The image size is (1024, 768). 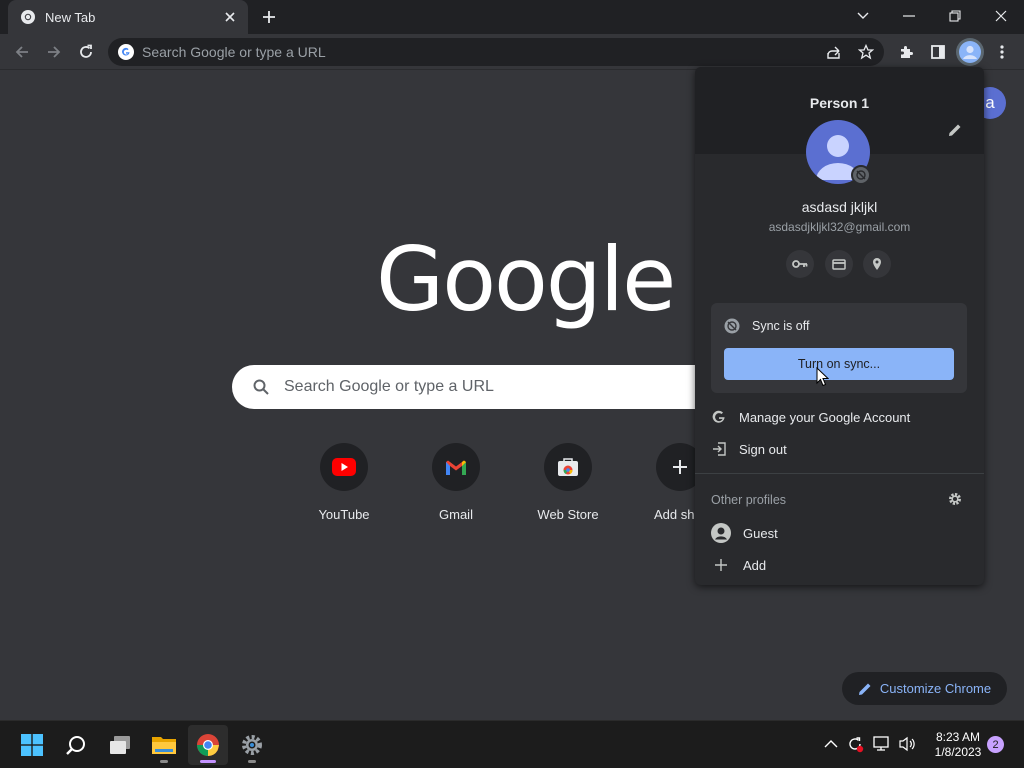 I want to click on network-icon, so click(x=881, y=744).